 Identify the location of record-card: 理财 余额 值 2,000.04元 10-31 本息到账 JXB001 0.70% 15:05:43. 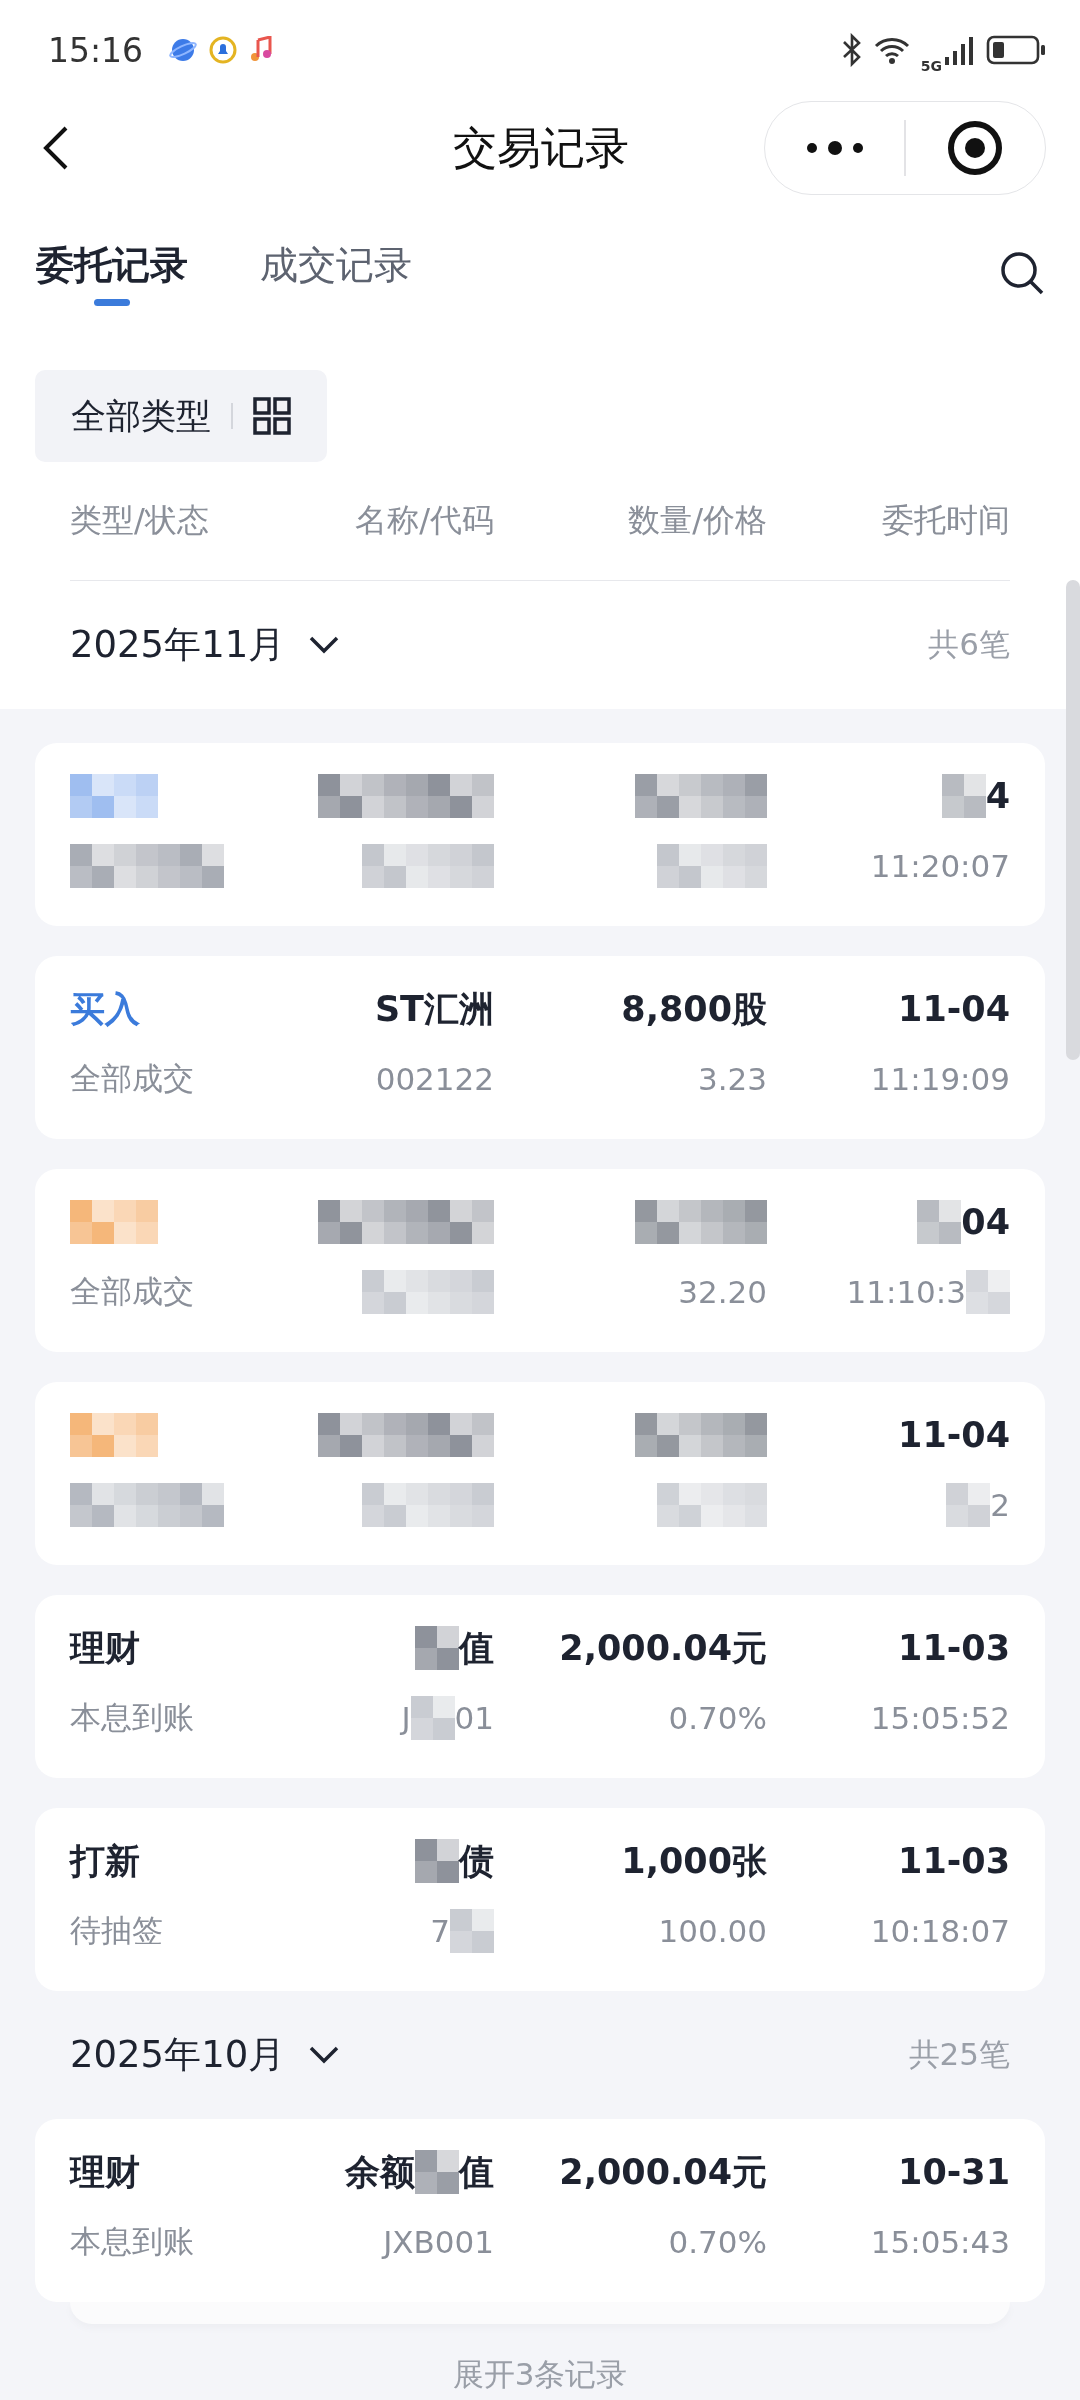
(540, 2210).